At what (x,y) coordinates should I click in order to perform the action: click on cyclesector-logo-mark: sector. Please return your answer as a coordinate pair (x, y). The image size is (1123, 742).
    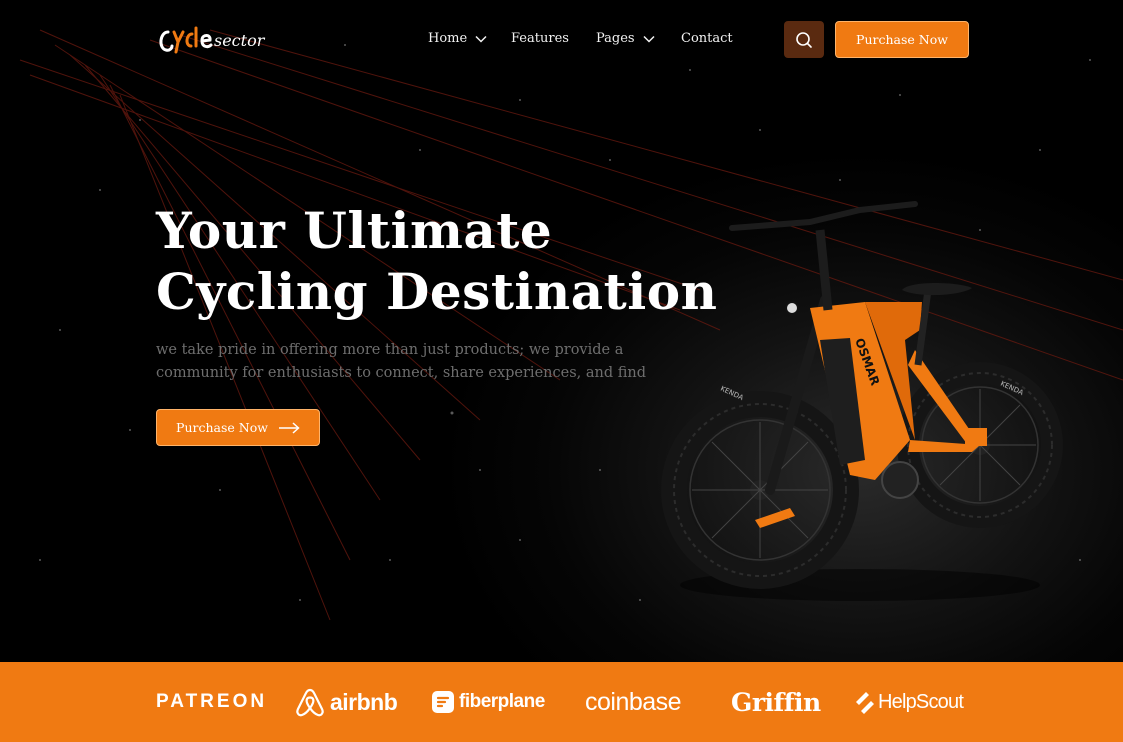
    Looking at the image, I should click on (212, 40).